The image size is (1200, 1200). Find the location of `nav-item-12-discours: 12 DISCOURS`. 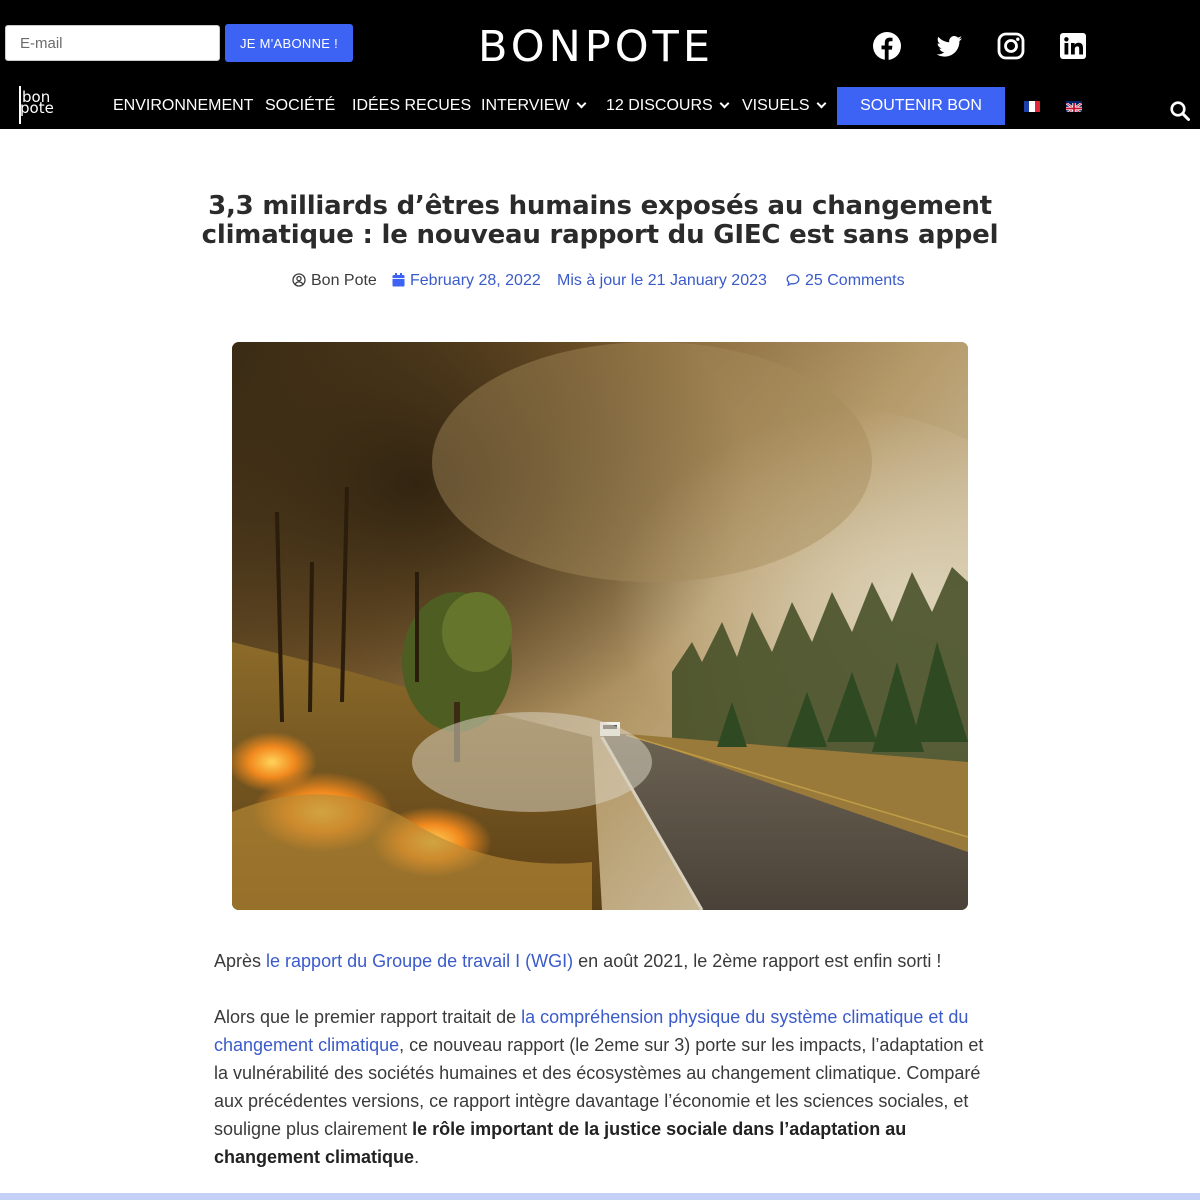

nav-item-12-discours: 12 DISCOURS is located at coordinates (668, 106).